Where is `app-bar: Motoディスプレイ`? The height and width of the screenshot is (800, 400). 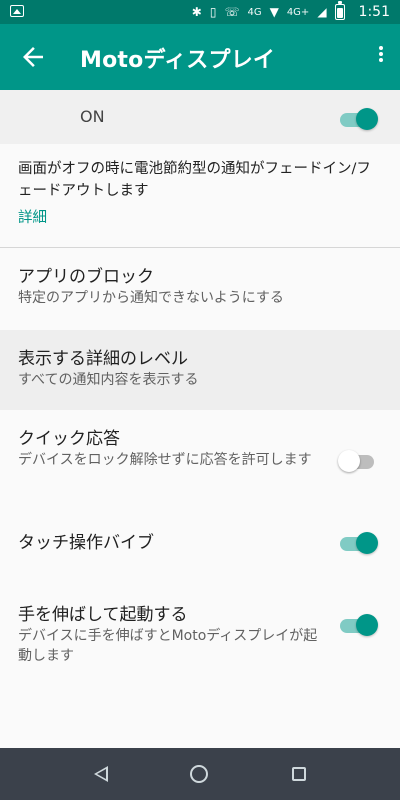 app-bar: Motoディスプレイ is located at coordinates (200, 57).